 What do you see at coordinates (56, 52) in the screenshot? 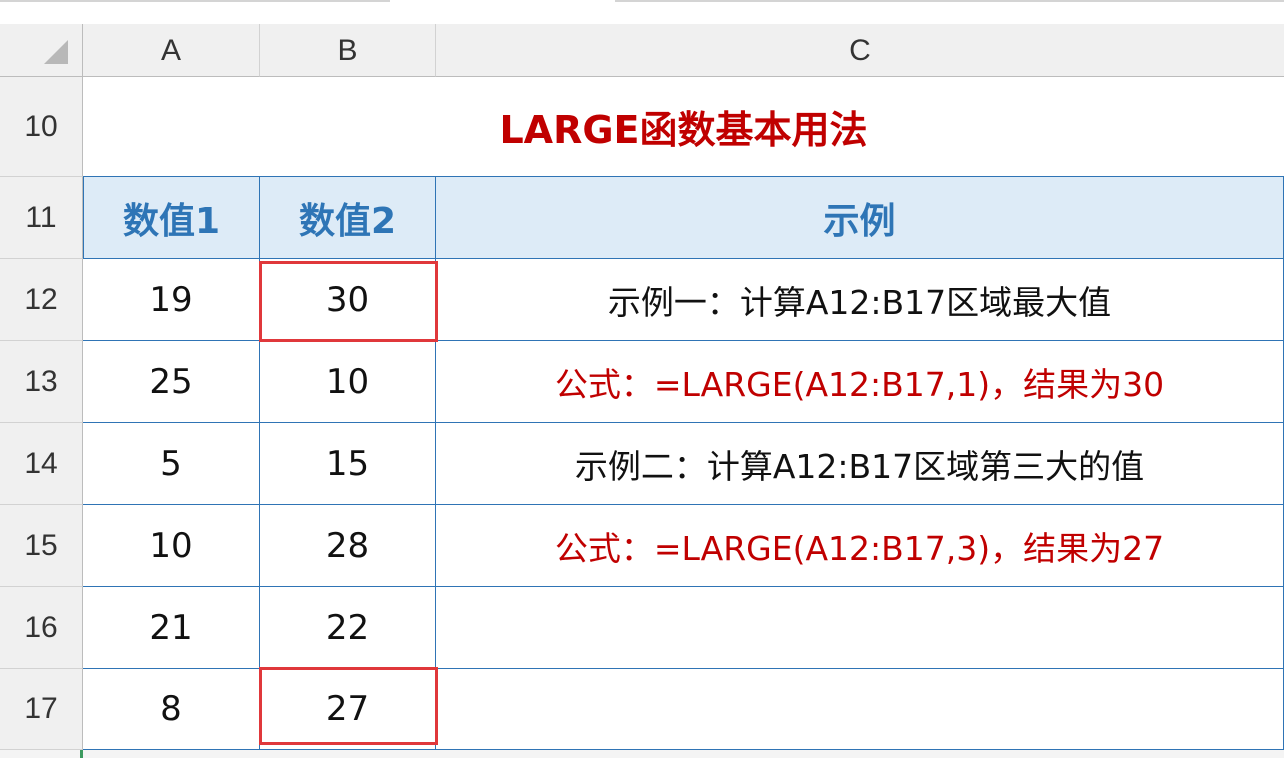
I see `select-all-triangle-icon` at bounding box center [56, 52].